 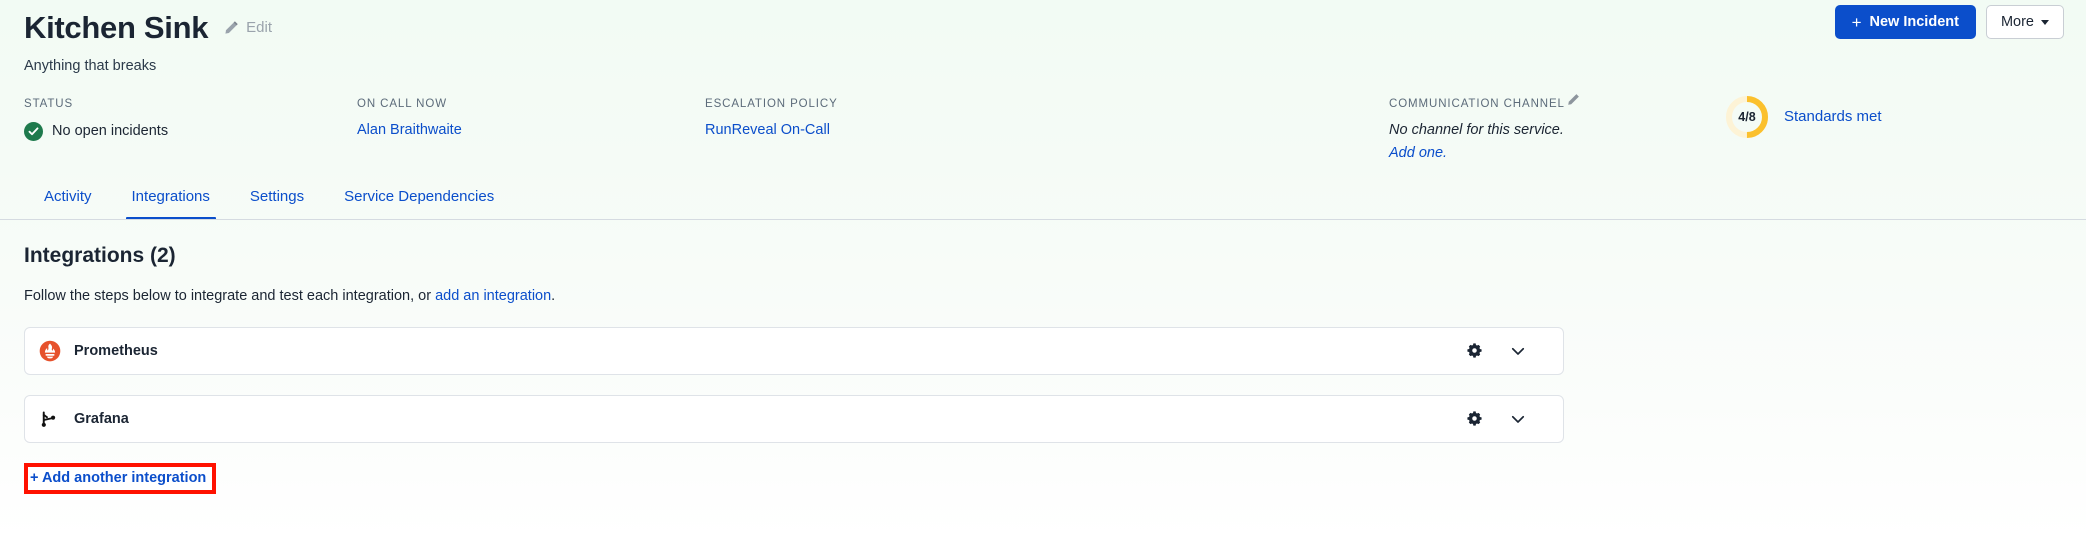 What do you see at coordinates (116, 27) in the screenshot?
I see `page-title: Kitchen Sink` at bounding box center [116, 27].